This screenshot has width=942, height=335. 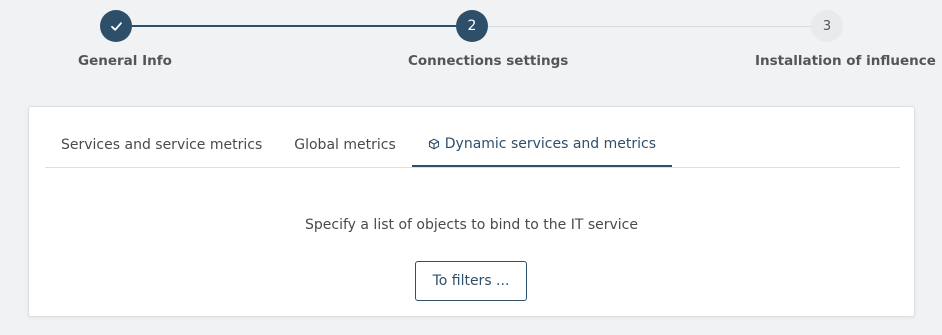 What do you see at coordinates (125, 61) in the screenshot?
I see `step-1-label: General Info` at bounding box center [125, 61].